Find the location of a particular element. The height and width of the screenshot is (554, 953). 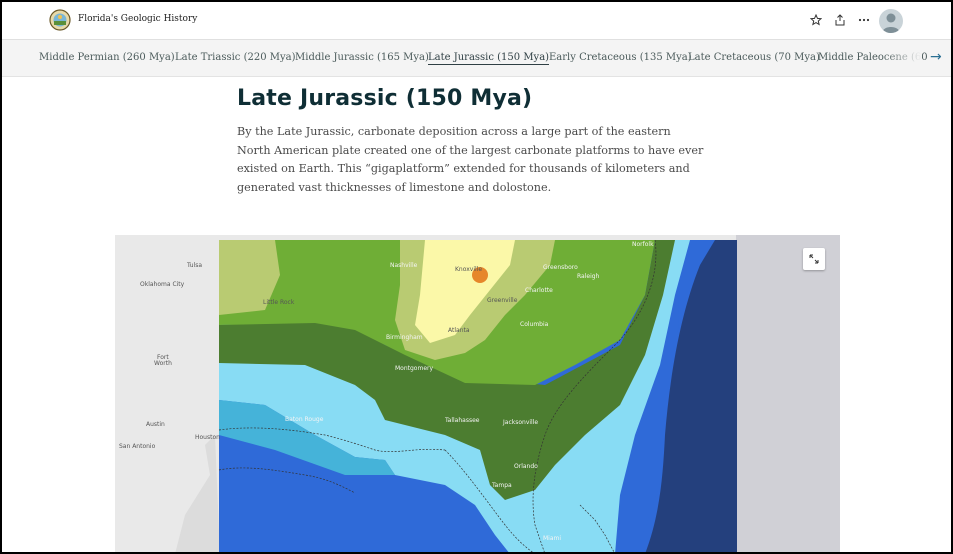

label-columbia: Columbia is located at coordinates (534, 324).